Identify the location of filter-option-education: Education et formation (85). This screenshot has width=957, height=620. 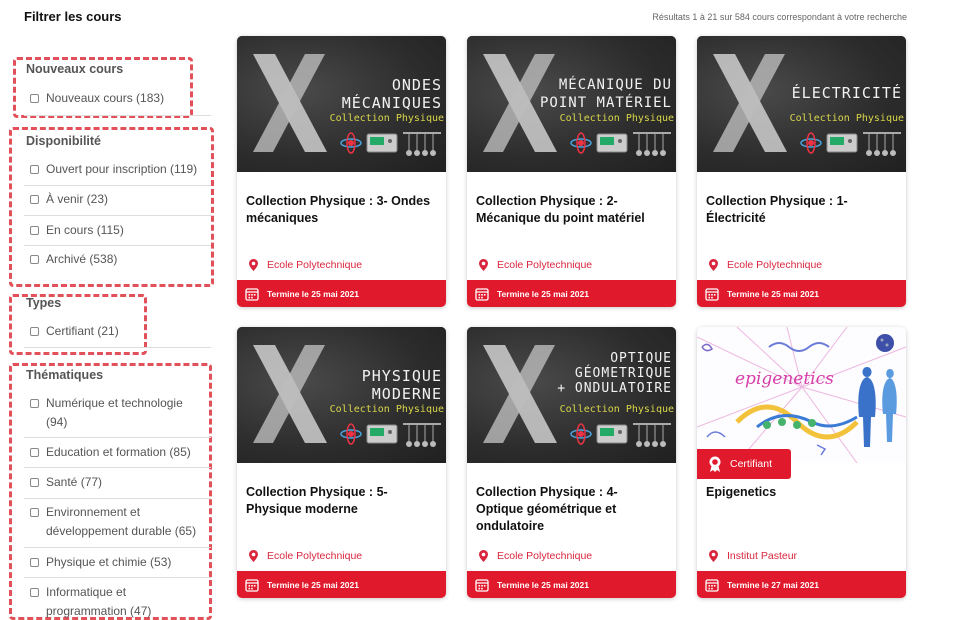
(121, 452).